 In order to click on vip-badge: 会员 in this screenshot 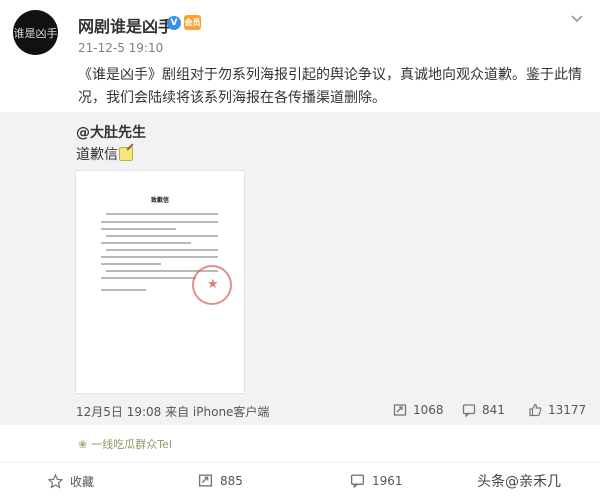, I will do `click(192, 22)`.